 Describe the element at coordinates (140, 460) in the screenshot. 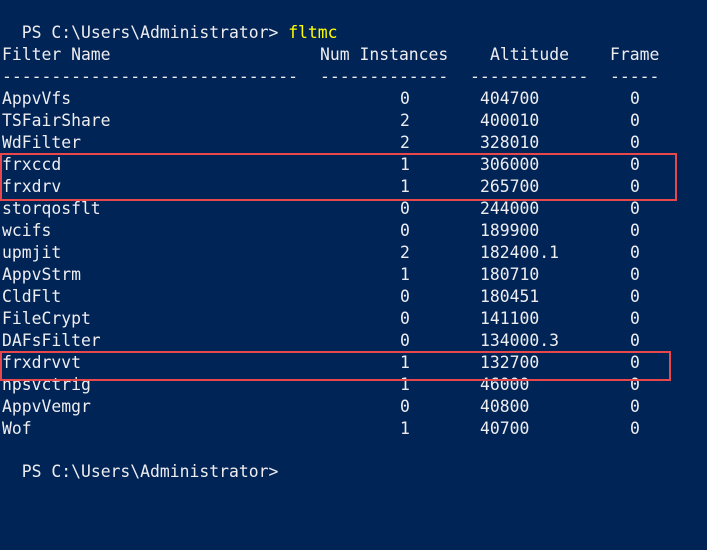

I see `next-prompt-line: PS C:\Users\Administrator>` at that location.